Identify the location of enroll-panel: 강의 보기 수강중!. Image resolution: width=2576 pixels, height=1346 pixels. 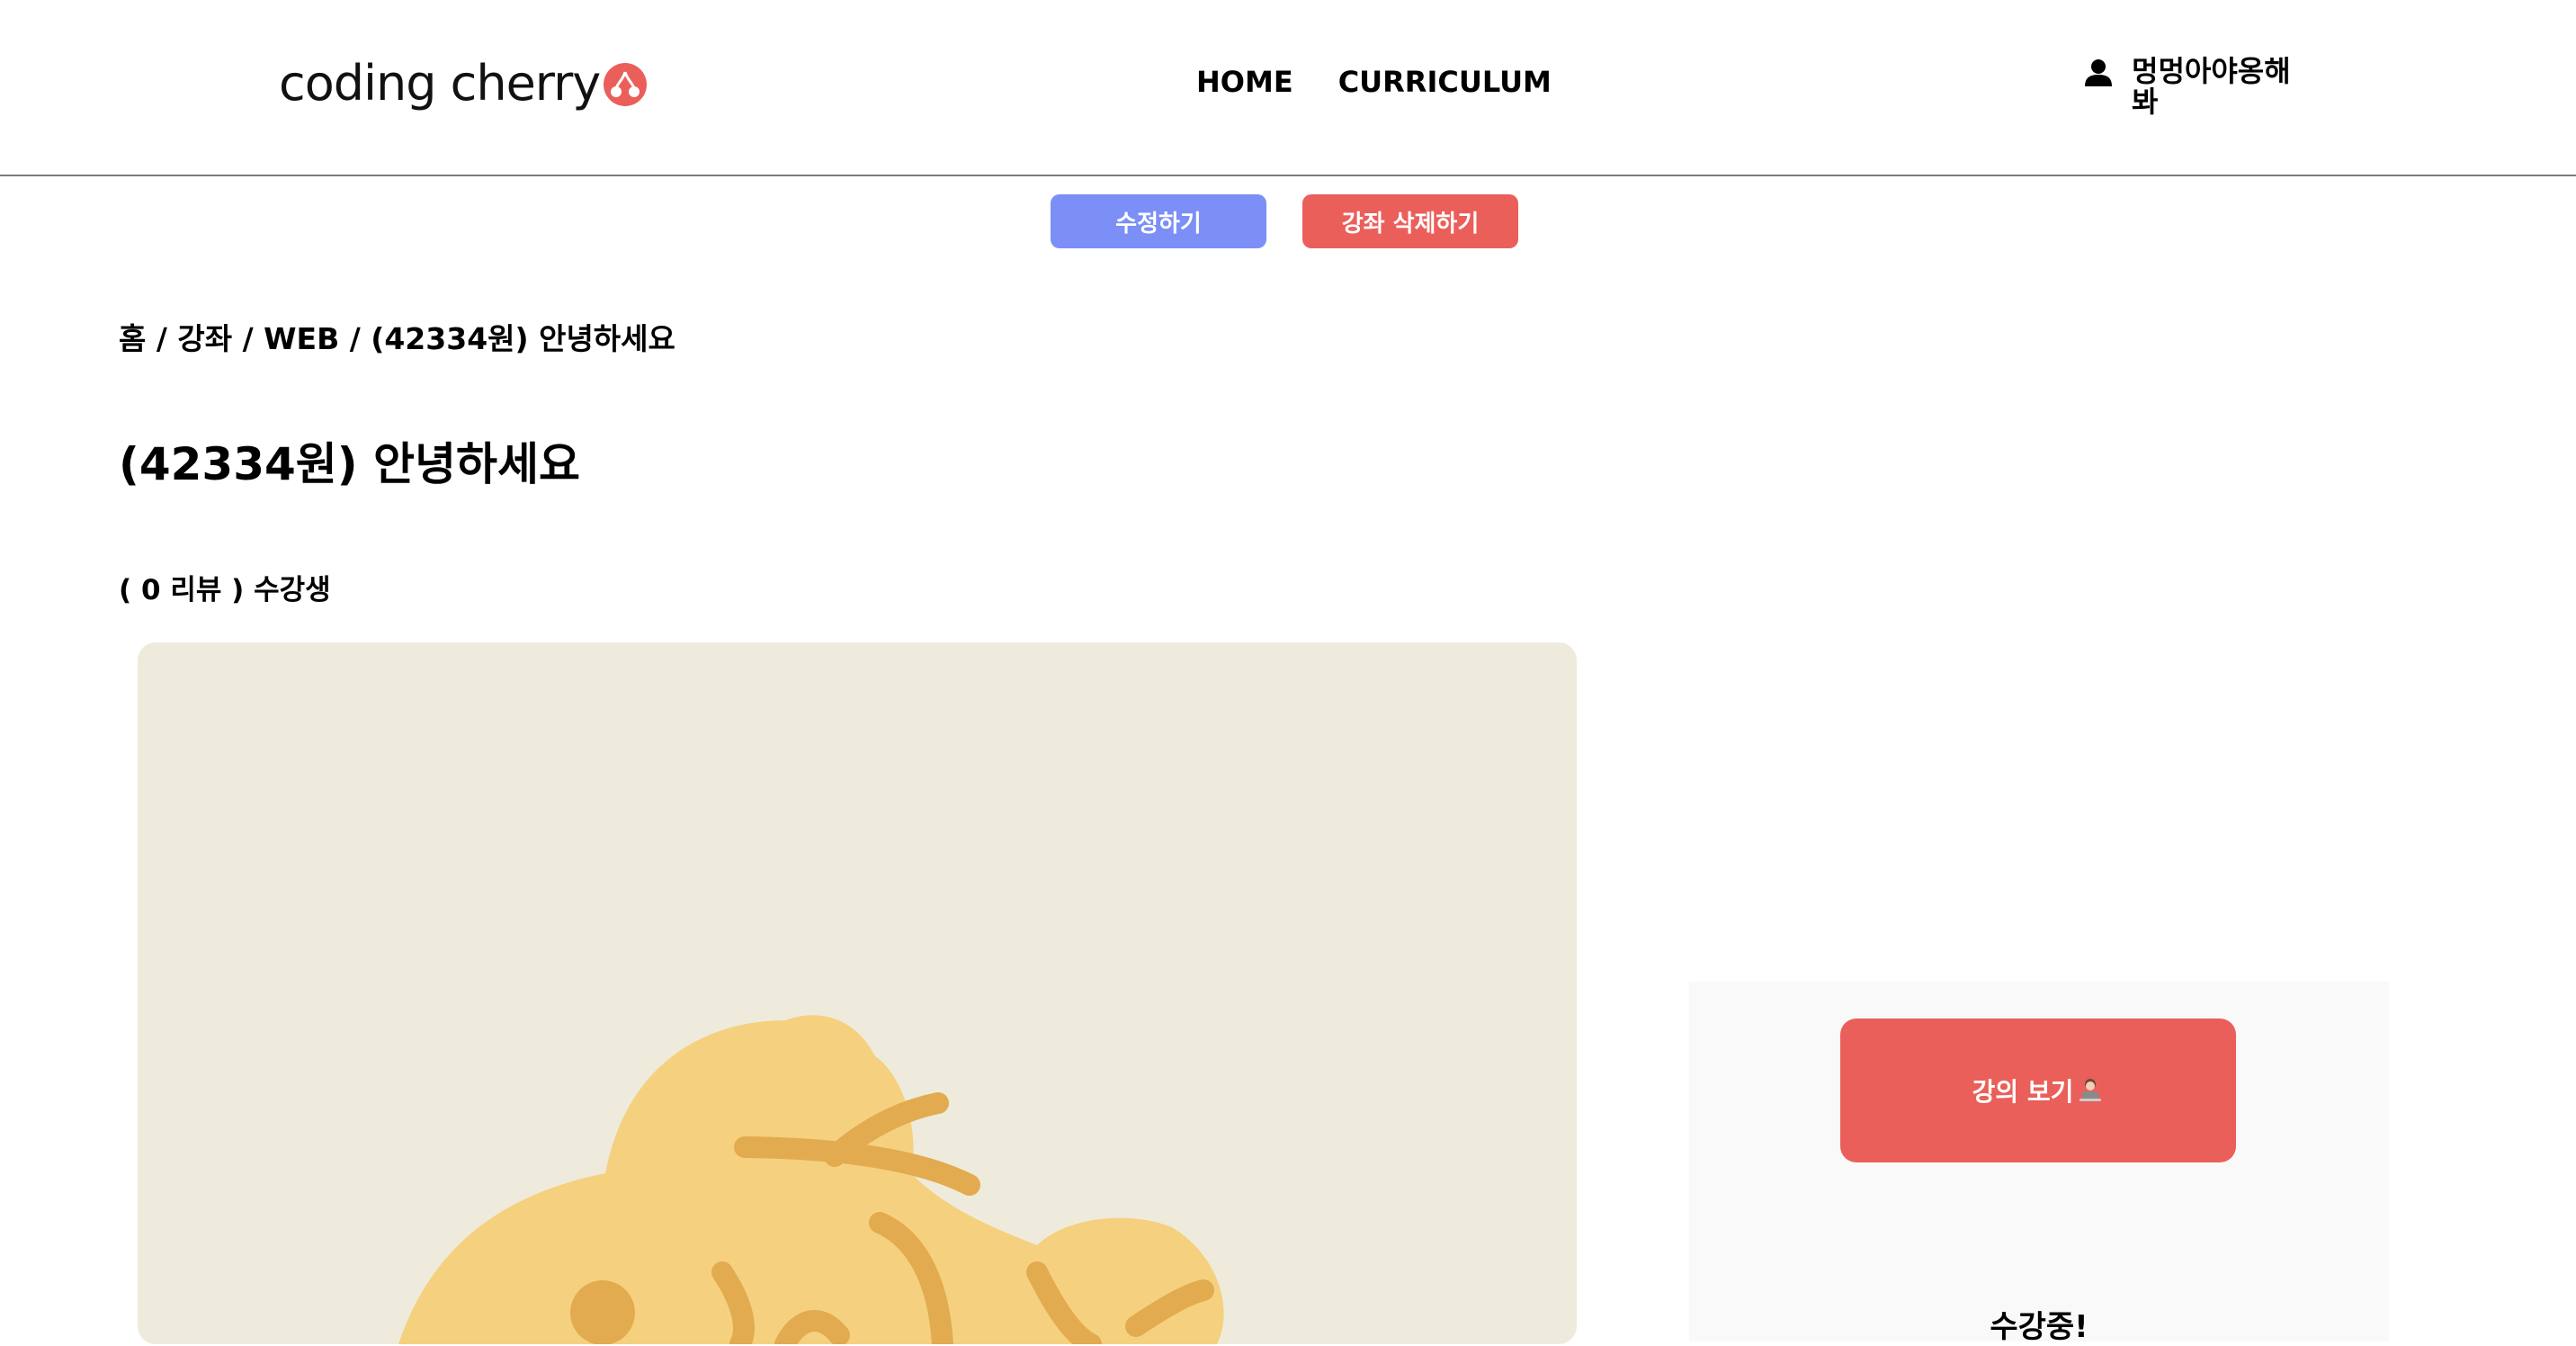
(2039, 1163).